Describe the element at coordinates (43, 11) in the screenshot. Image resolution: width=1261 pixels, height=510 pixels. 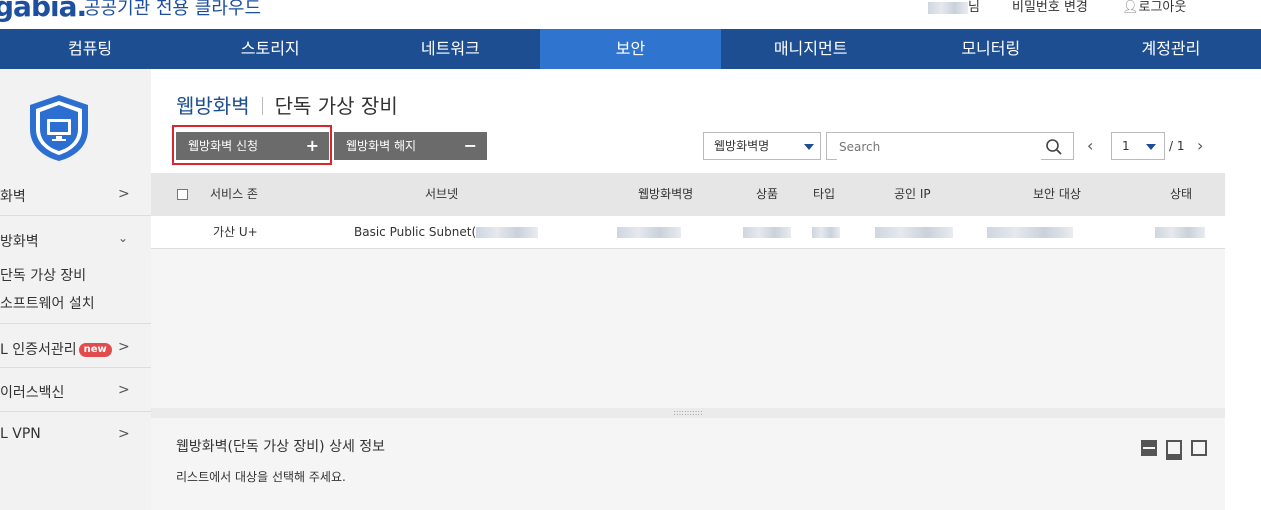
I see `brand-logo: gabia.` at that location.